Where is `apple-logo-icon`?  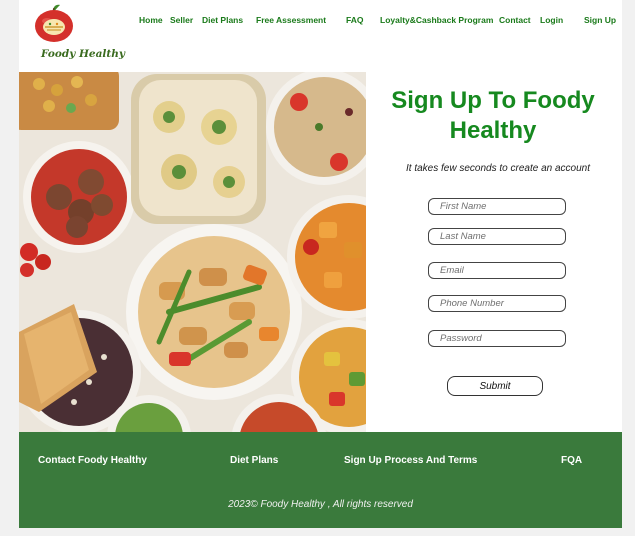 apple-logo-icon is located at coordinates (54, 23).